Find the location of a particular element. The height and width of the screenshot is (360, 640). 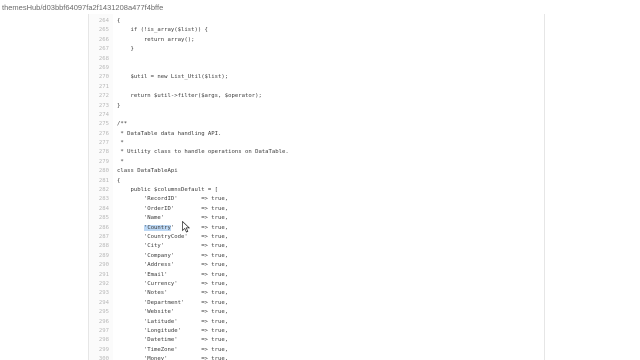

line-number: 286 is located at coordinates (103, 227).